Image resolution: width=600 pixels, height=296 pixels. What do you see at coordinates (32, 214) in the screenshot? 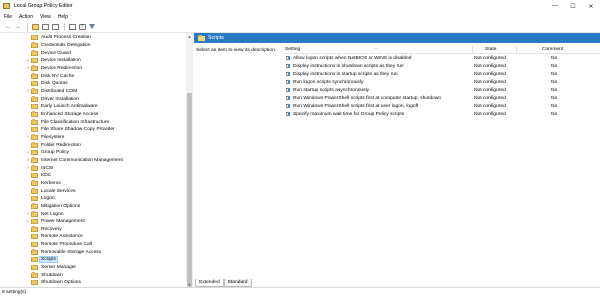
I see `tree-item: › Net Logon` at bounding box center [32, 214].